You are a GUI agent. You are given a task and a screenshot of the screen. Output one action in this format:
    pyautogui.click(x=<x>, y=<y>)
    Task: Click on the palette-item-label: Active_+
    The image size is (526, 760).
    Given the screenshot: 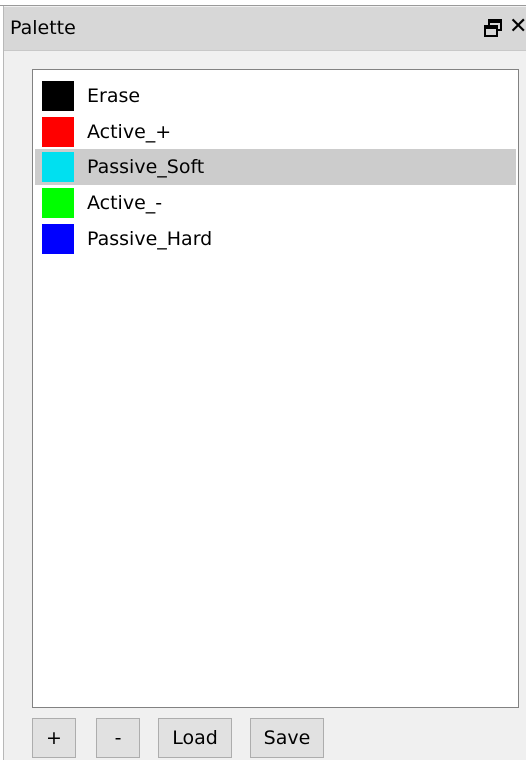 What is the action you would take?
    pyautogui.click(x=129, y=132)
    